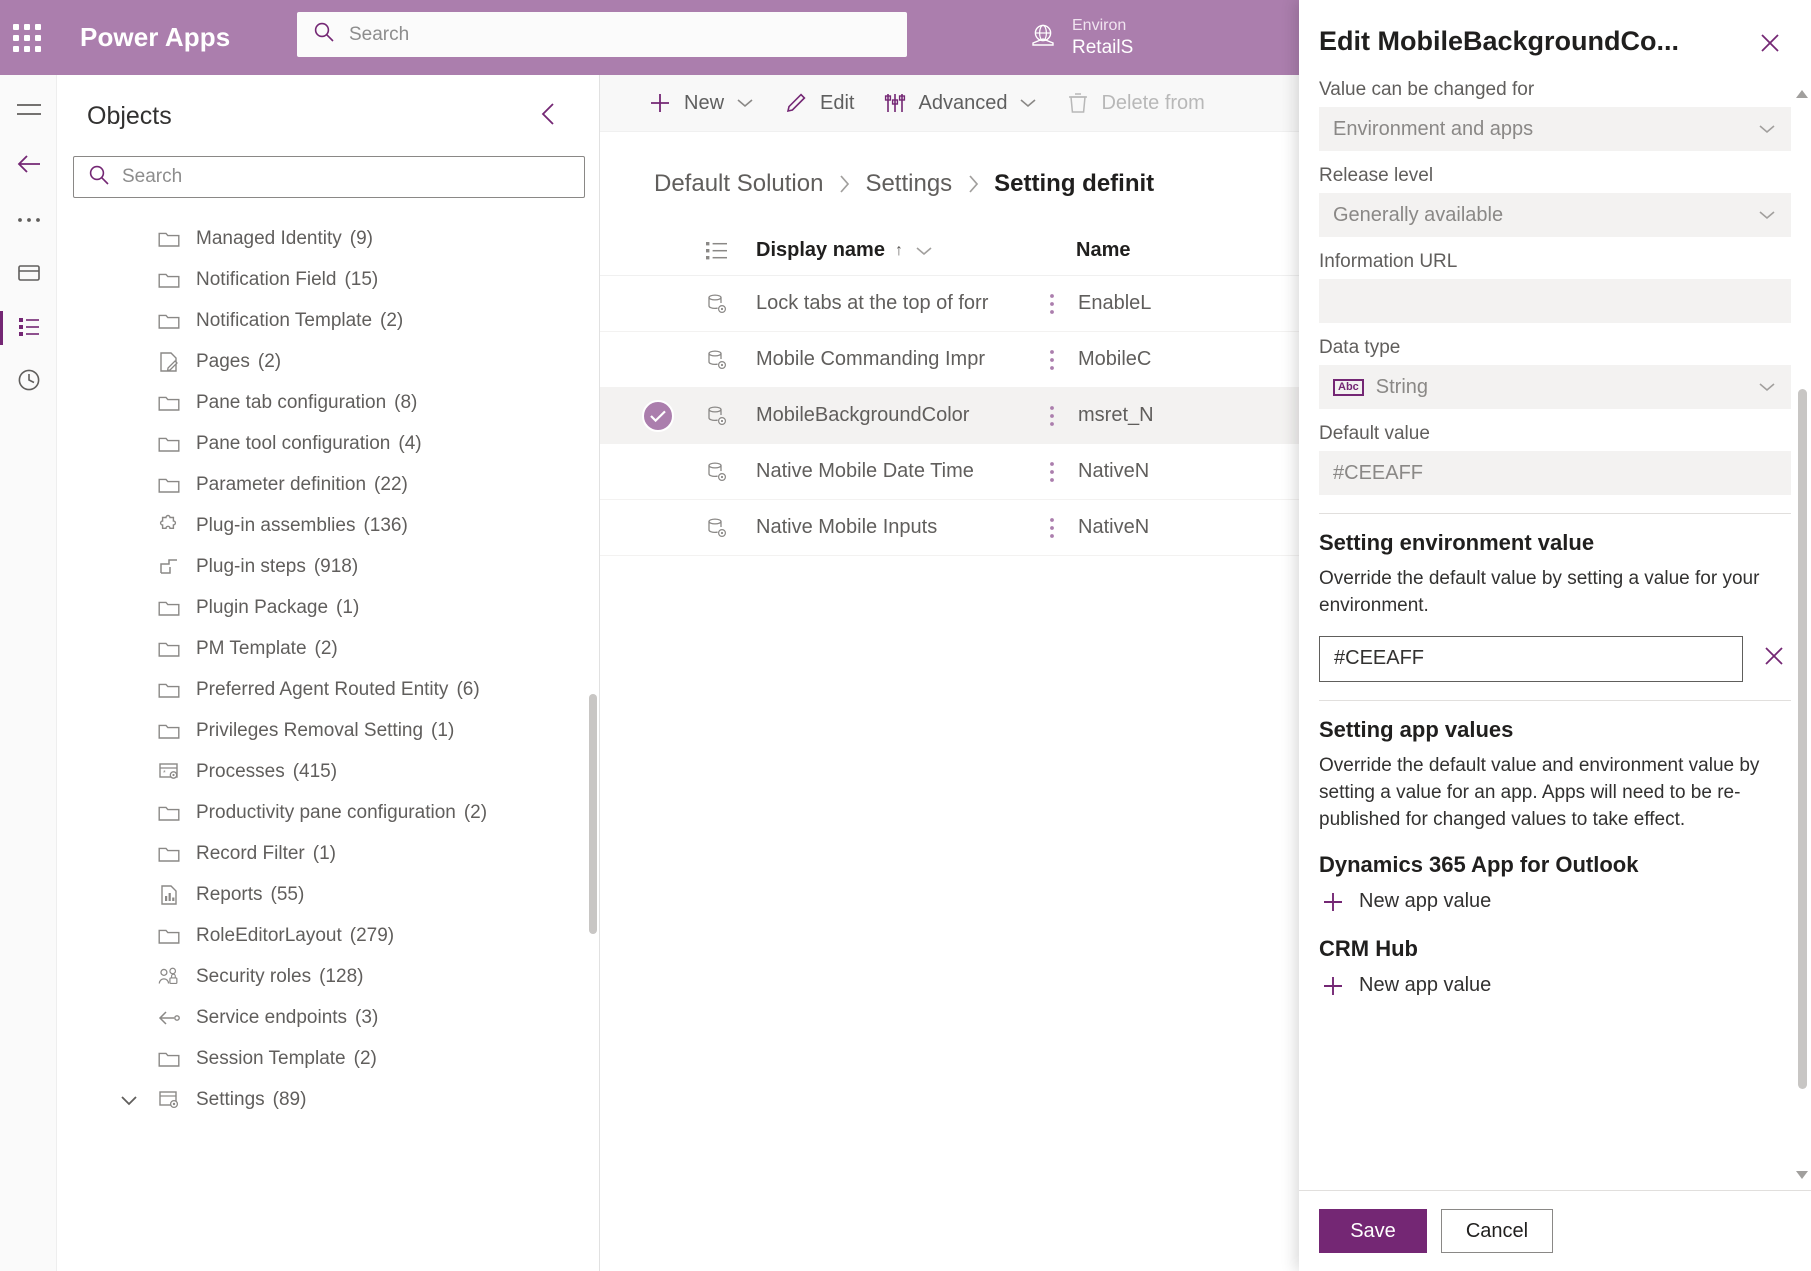 The image size is (1811, 1271). What do you see at coordinates (99, 177) in the screenshot?
I see `search-icon` at bounding box center [99, 177].